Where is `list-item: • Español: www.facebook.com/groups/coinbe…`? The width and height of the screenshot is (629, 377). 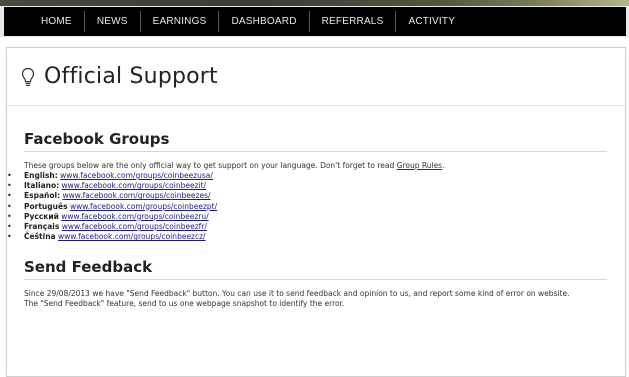 list-item: • Español: www.facebook.com/groups/coinbe… is located at coordinates (109, 196).